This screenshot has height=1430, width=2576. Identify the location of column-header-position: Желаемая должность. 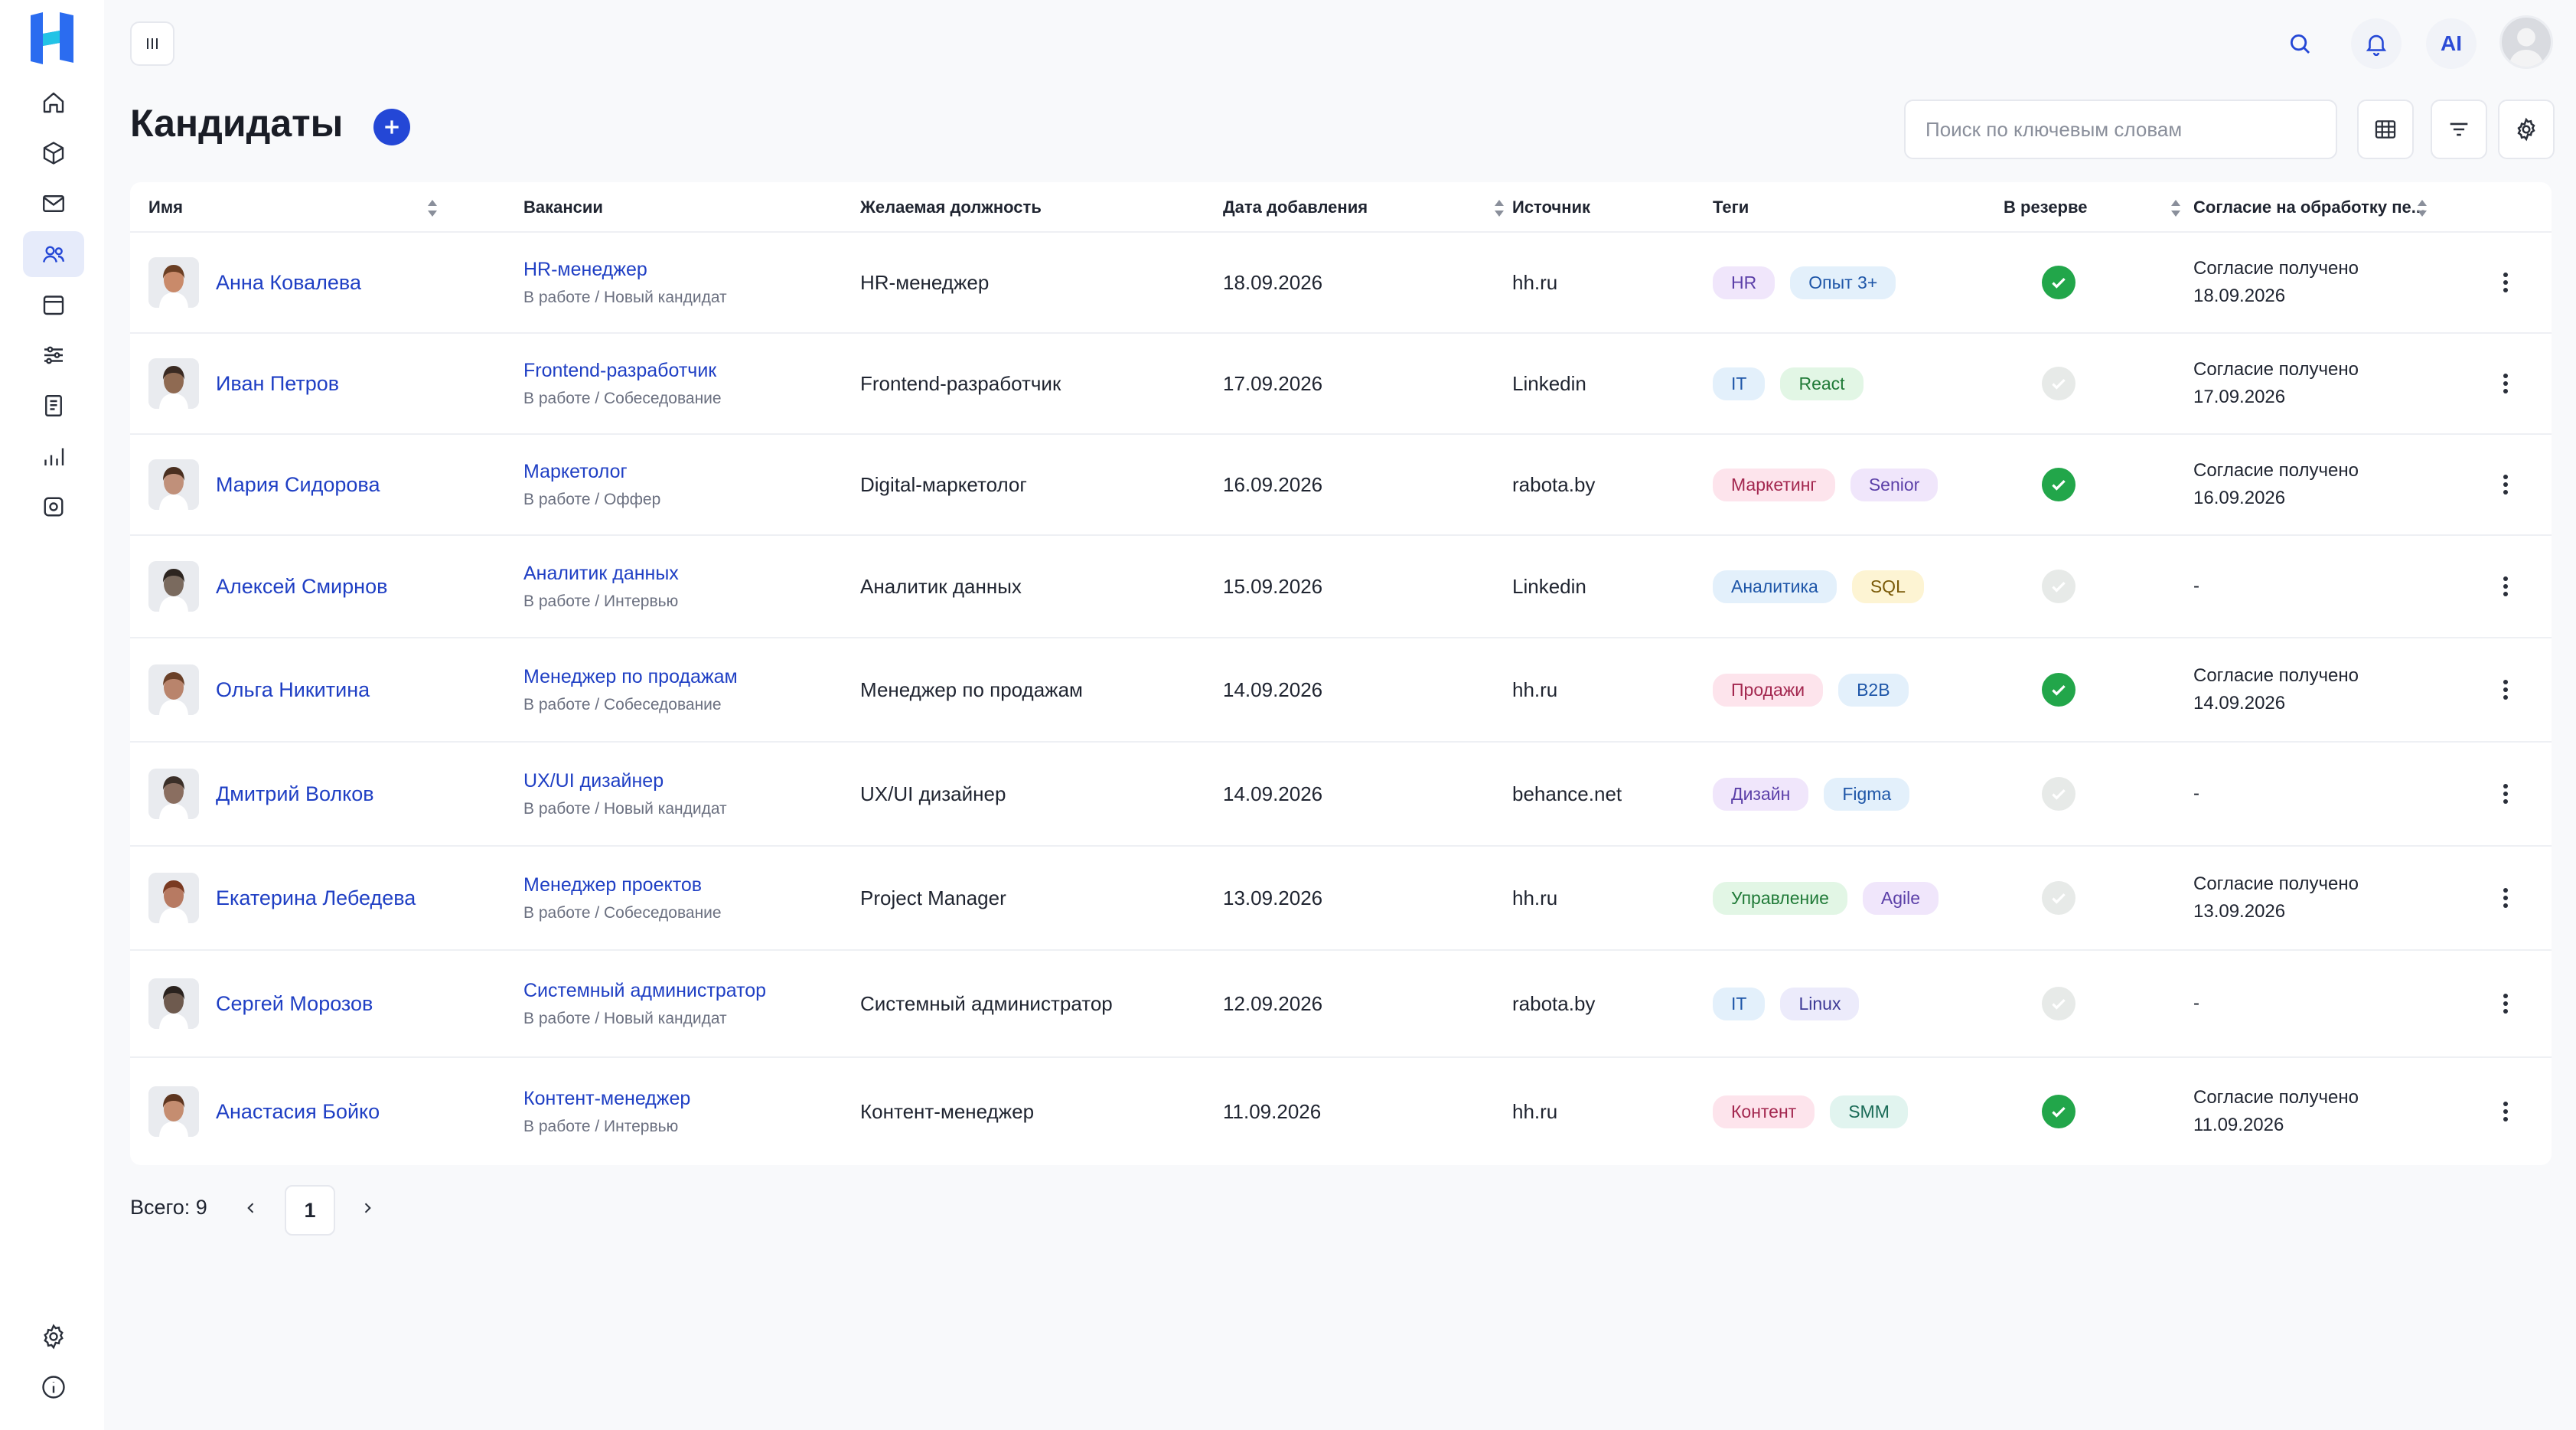
(951, 207).